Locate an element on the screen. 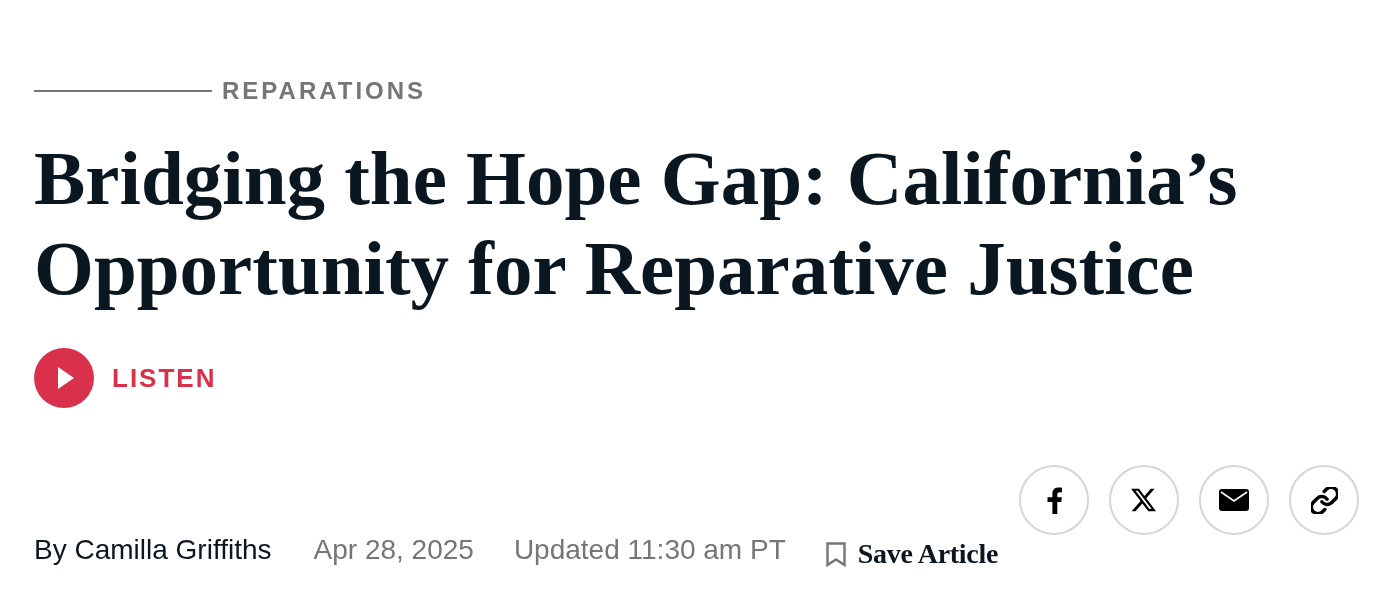 Image resolution: width=1394 pixels, height=616 pixels. publish-date: Apr 28, 2025 is located at coordinates (393, 550).